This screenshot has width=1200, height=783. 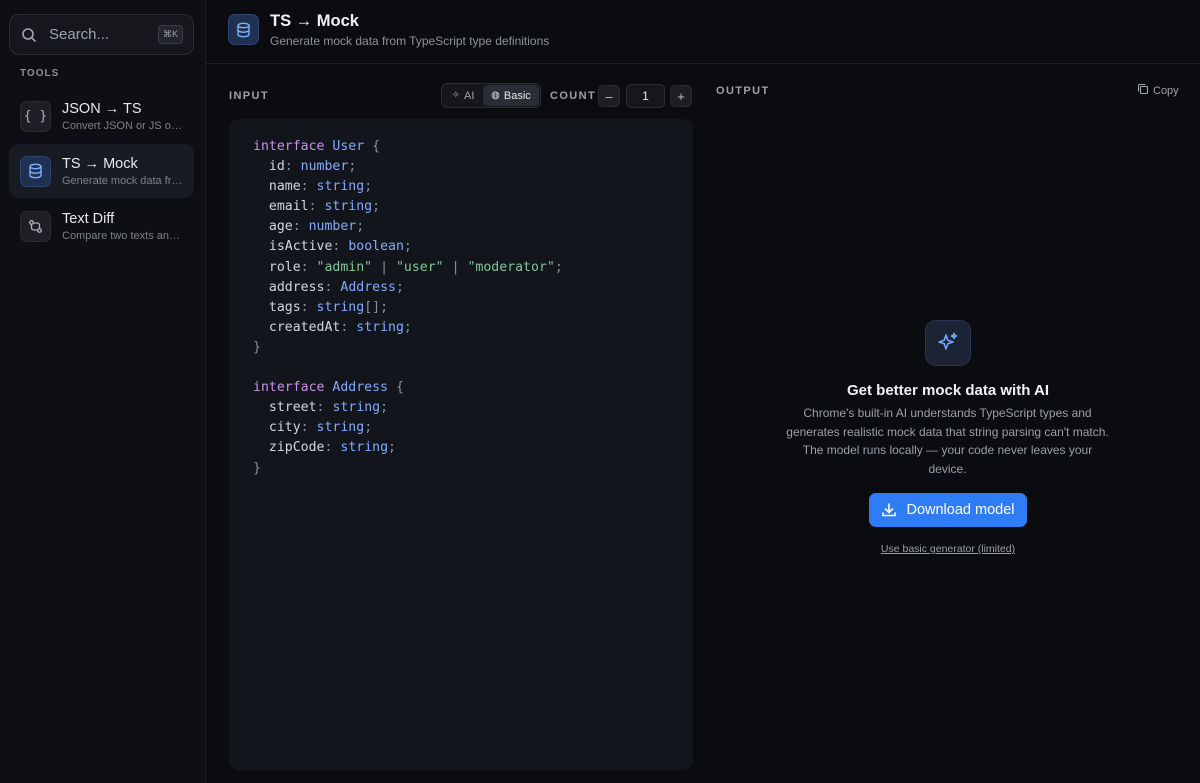 I want to click on code-line: createdAt: string;, so click(x=332, y=327).